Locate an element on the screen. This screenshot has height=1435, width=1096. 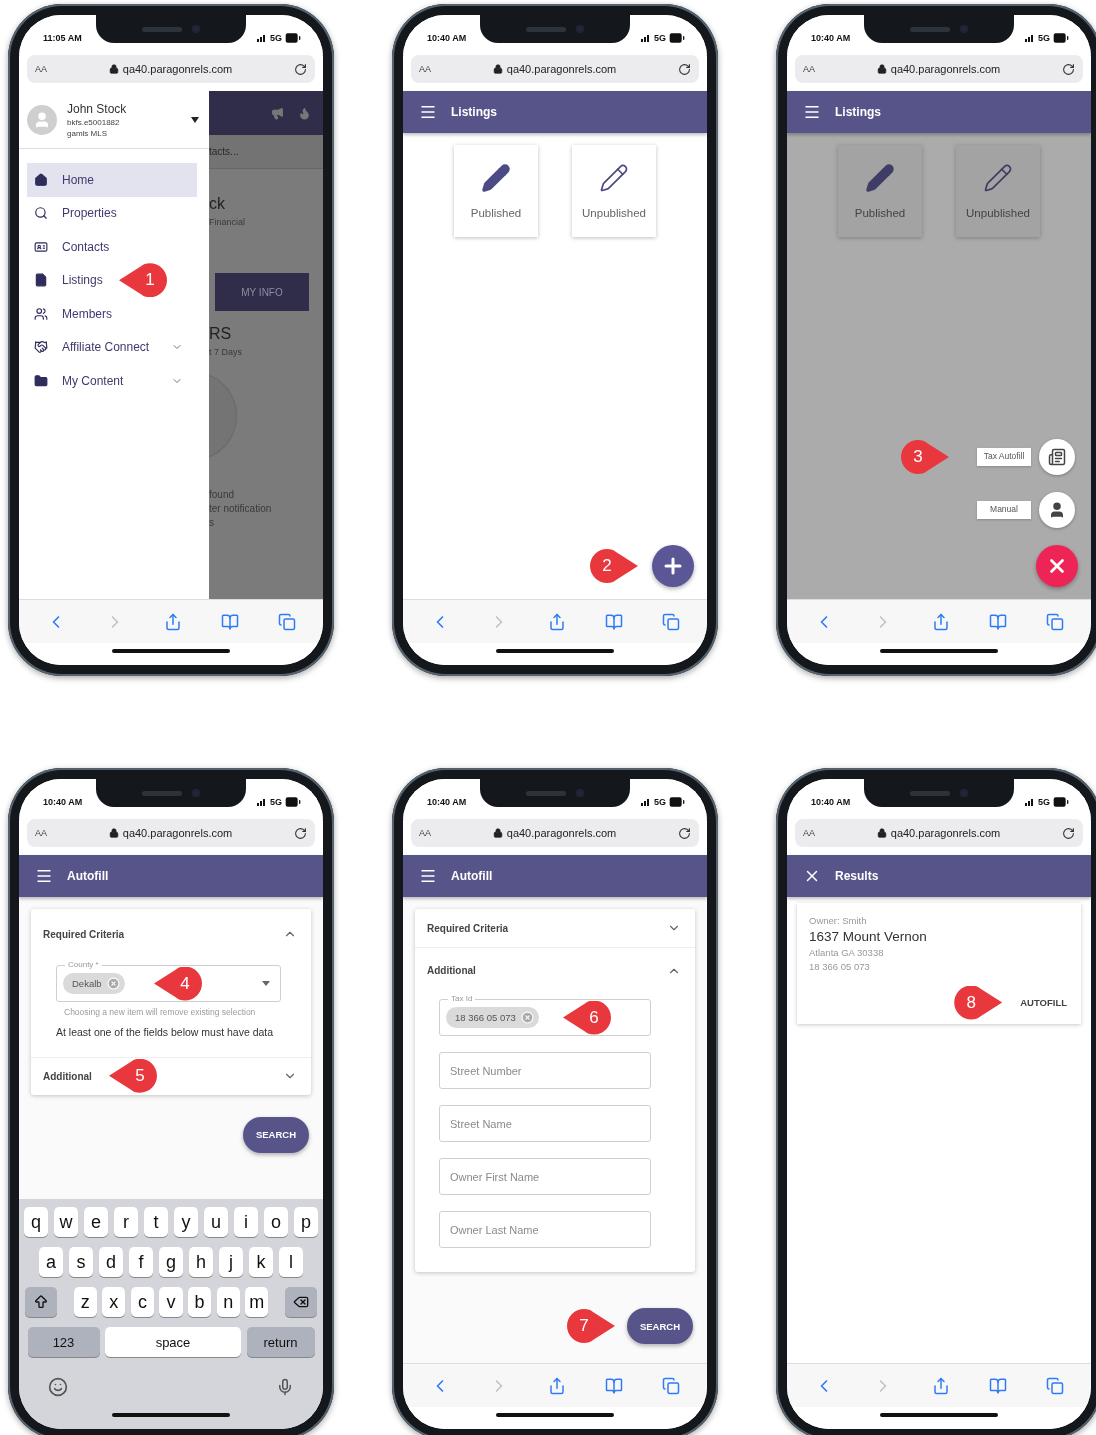
dropdown-caret-icon is located at coordinates (266, 983).